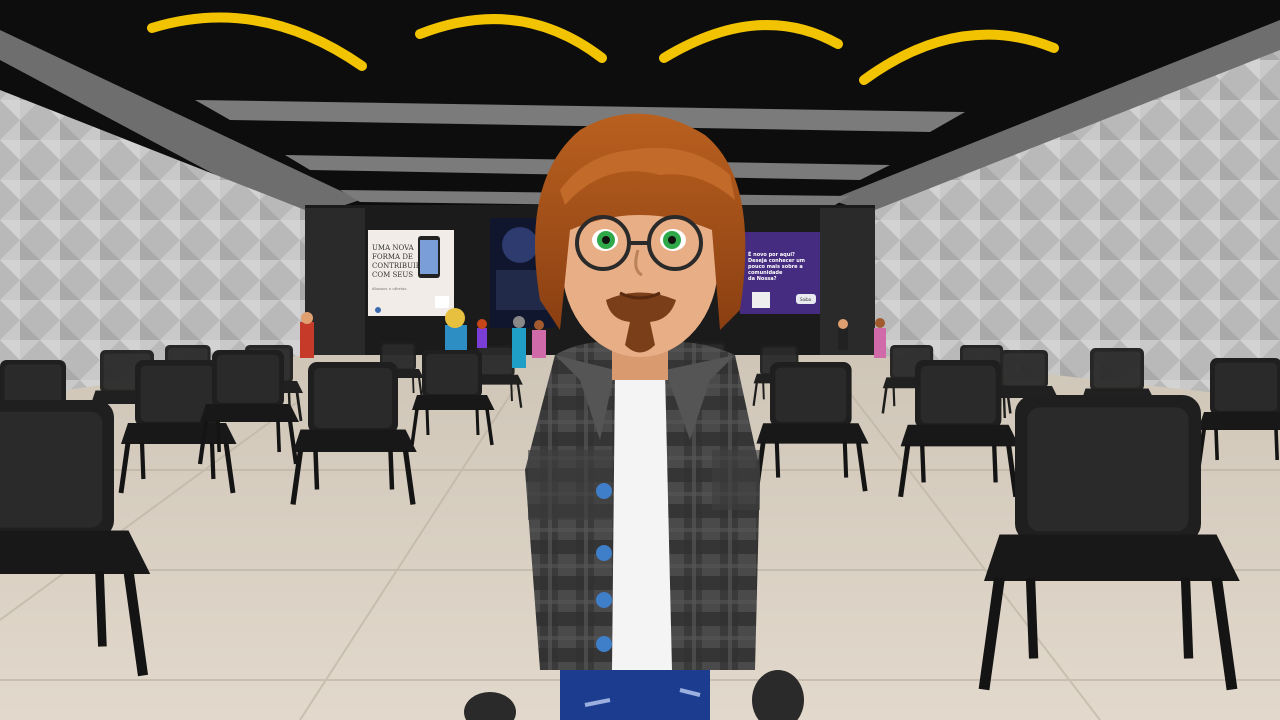  Describe the element at coordinates (429, 257) in the screenshot. I see `phone-icon` at that location.